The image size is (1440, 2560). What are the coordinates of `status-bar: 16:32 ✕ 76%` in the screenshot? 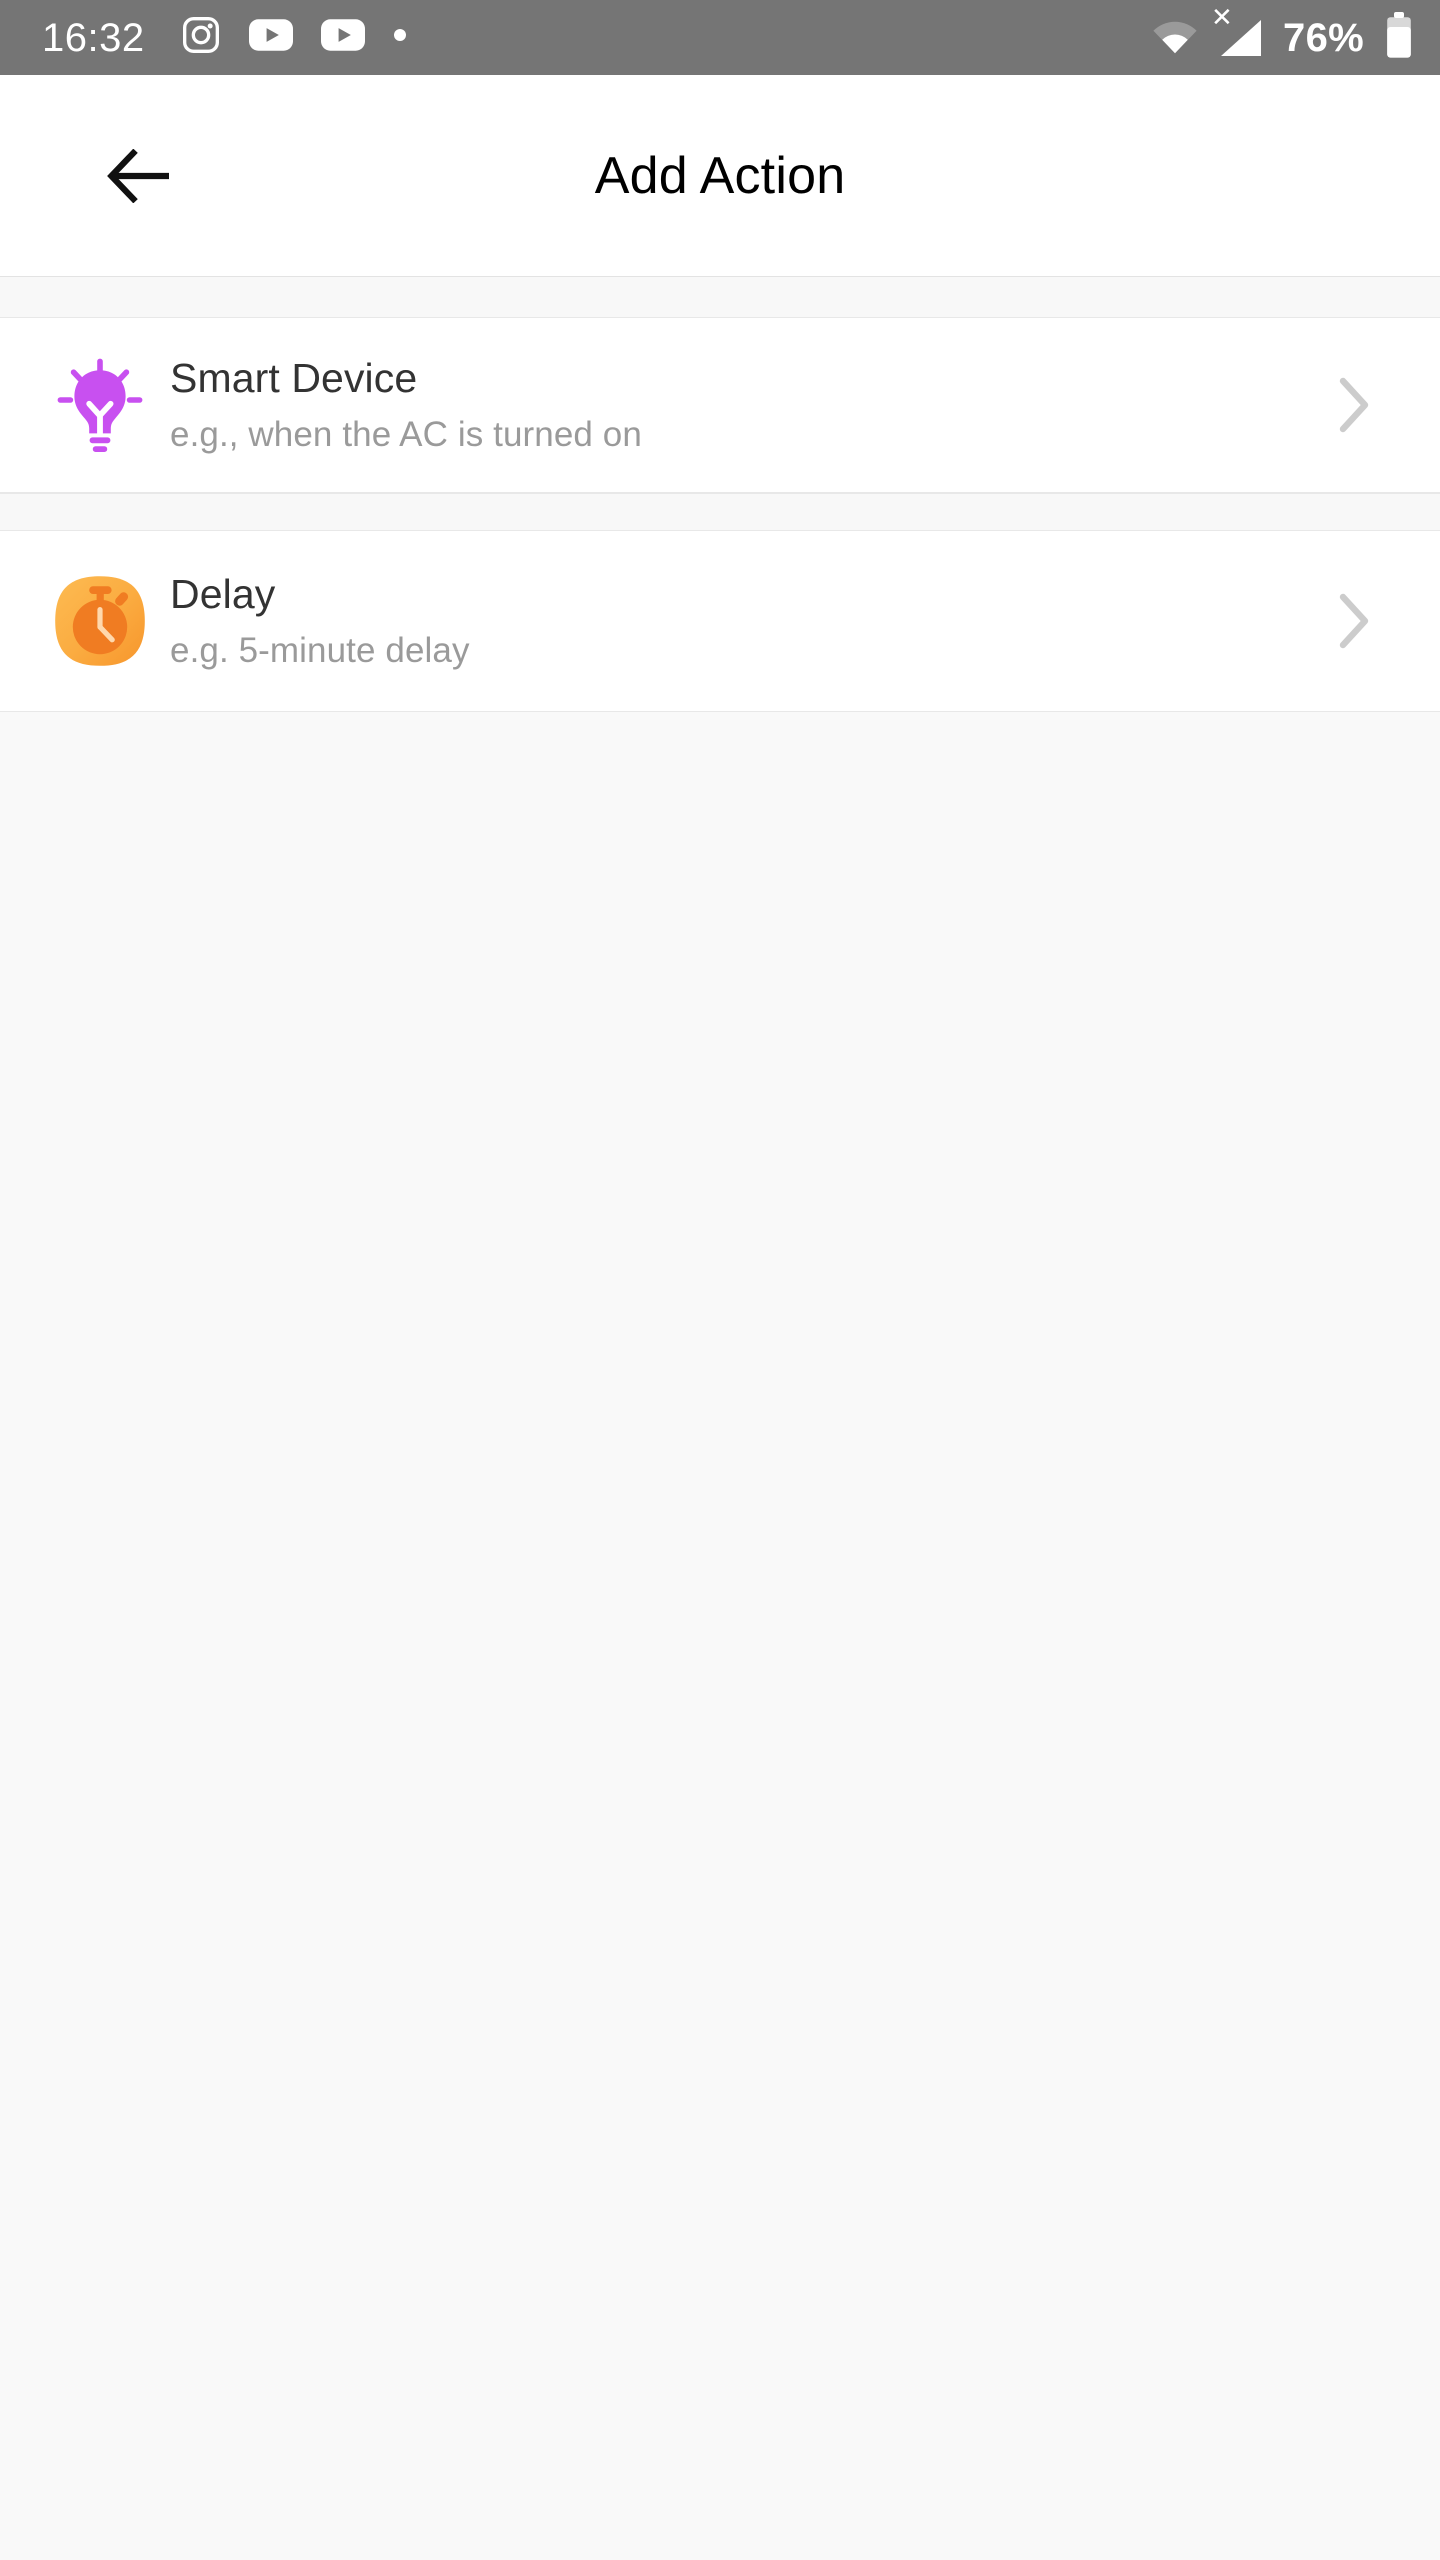 It's located at (720, 37).